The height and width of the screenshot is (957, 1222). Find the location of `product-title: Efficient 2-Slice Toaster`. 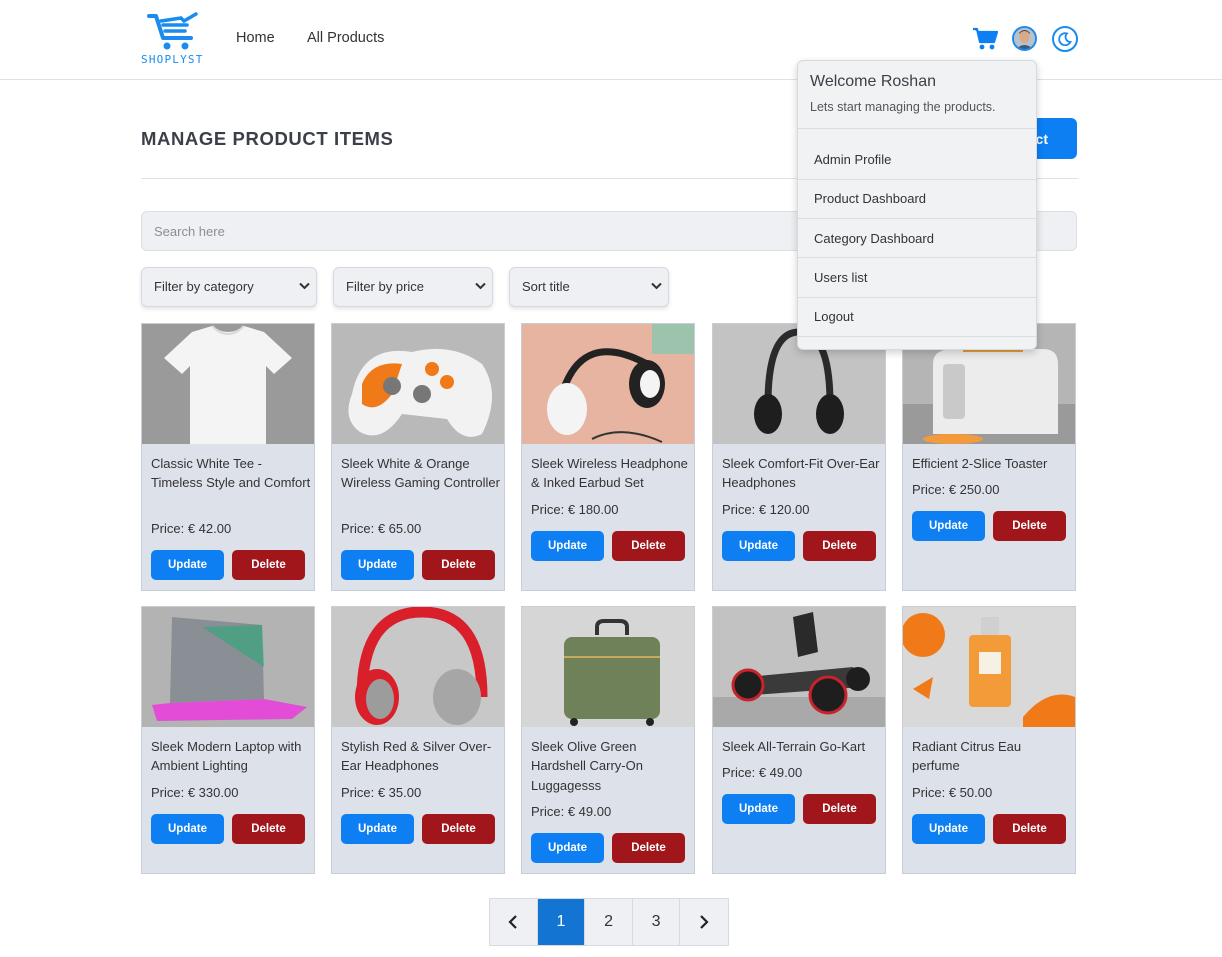

product-title: Efficient 2-Slice Toaster is located at coordinates (980, 463).